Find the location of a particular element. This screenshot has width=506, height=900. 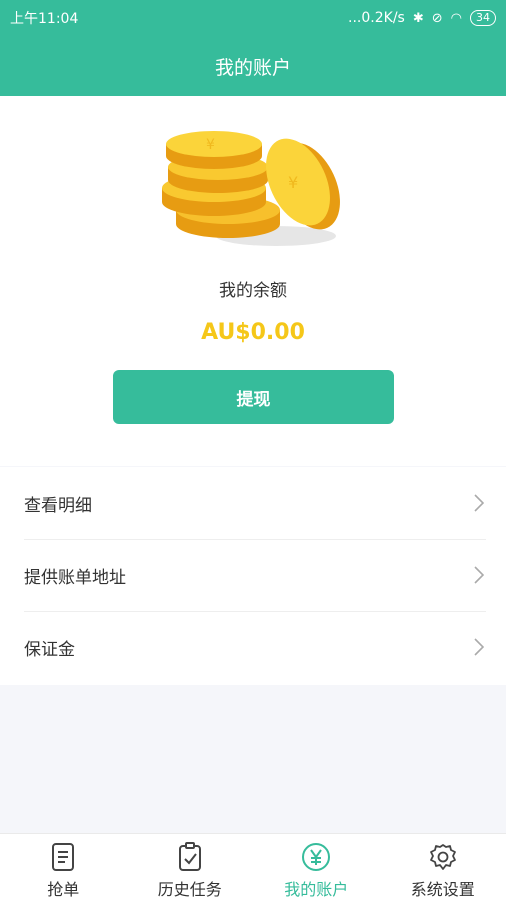

tab-label: 历史任务 is located at coordinates (189, 889).